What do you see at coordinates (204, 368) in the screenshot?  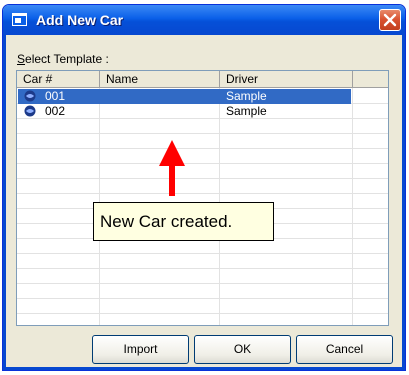 I see `window-frame-bottom` at bounding box center [204, 368].